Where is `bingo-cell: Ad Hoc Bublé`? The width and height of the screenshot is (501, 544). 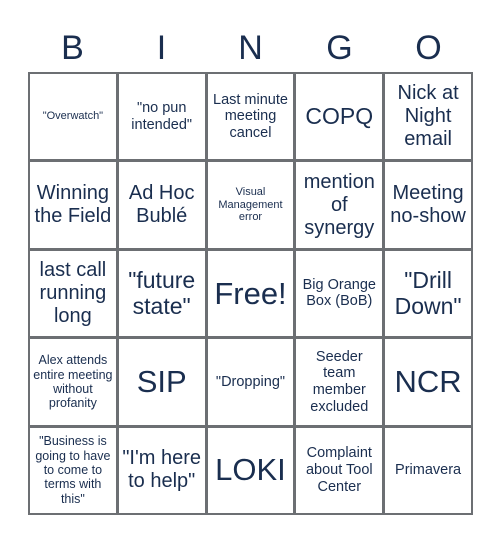 bingo-cell: Ad Hoc Bublé is located at coordinates (161, 205).